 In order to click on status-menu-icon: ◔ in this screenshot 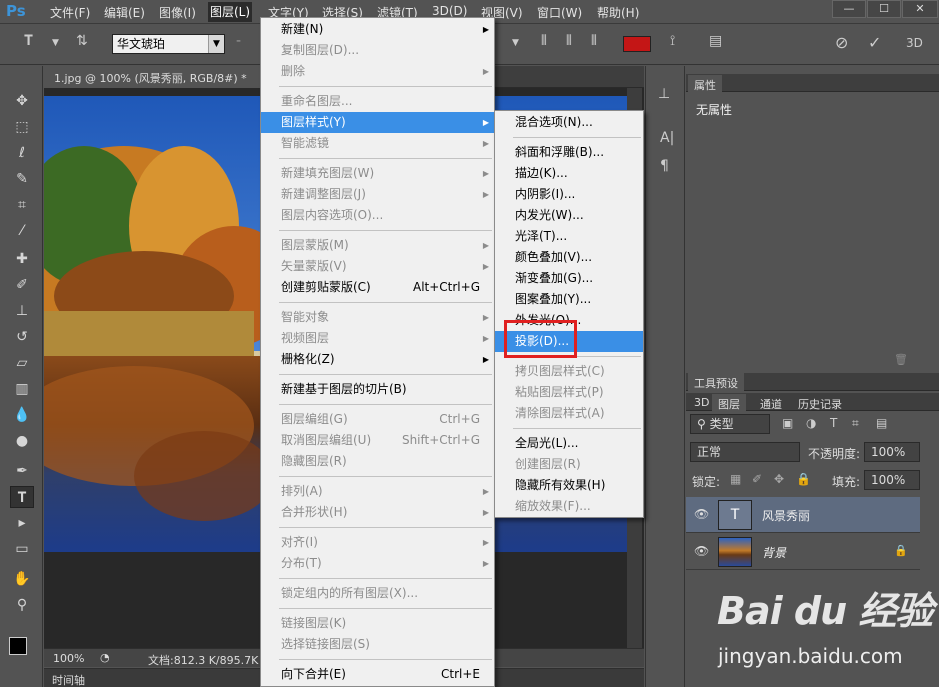, I will do `click(105, 657)`.